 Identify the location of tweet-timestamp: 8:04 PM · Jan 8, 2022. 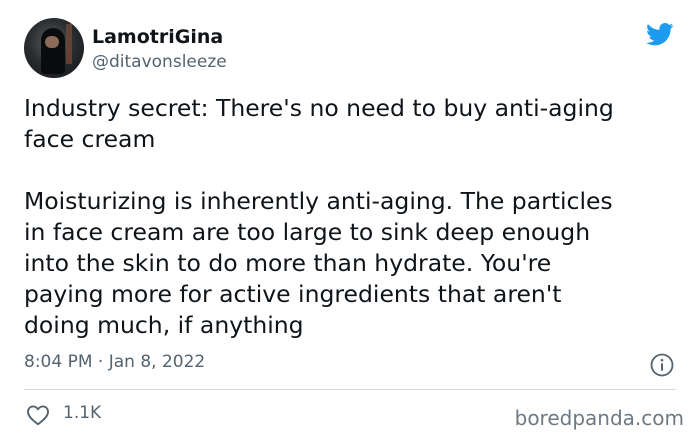
(114, 362).